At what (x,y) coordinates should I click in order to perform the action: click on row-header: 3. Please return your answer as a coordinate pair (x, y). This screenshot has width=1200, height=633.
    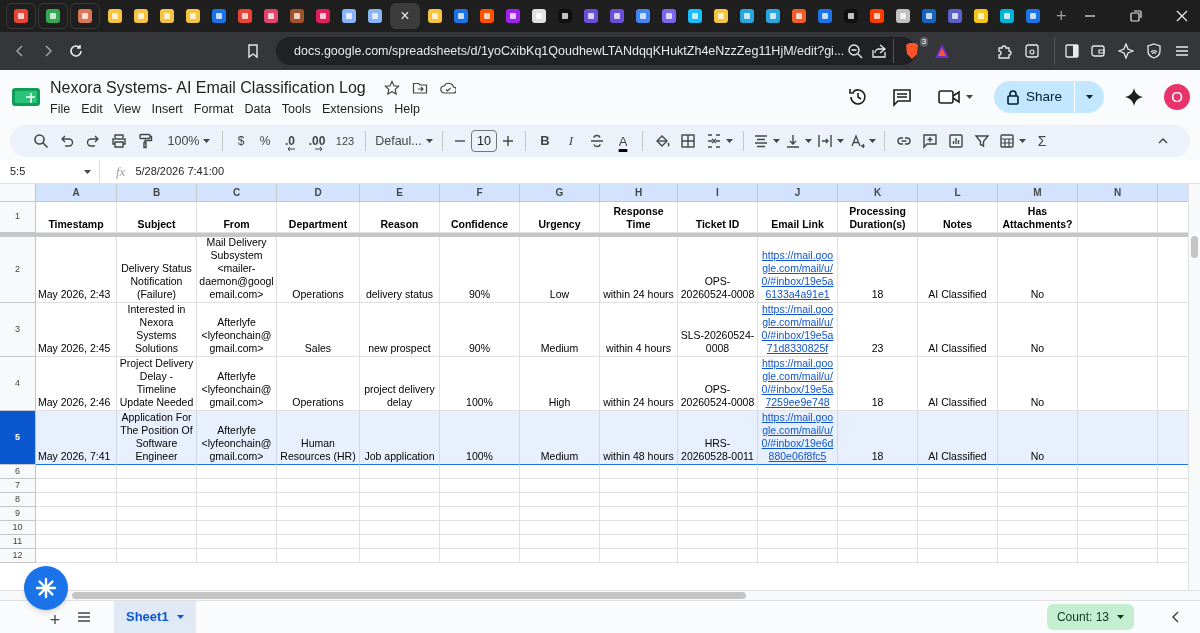
    Looking at the image, I should click on (18, 330).